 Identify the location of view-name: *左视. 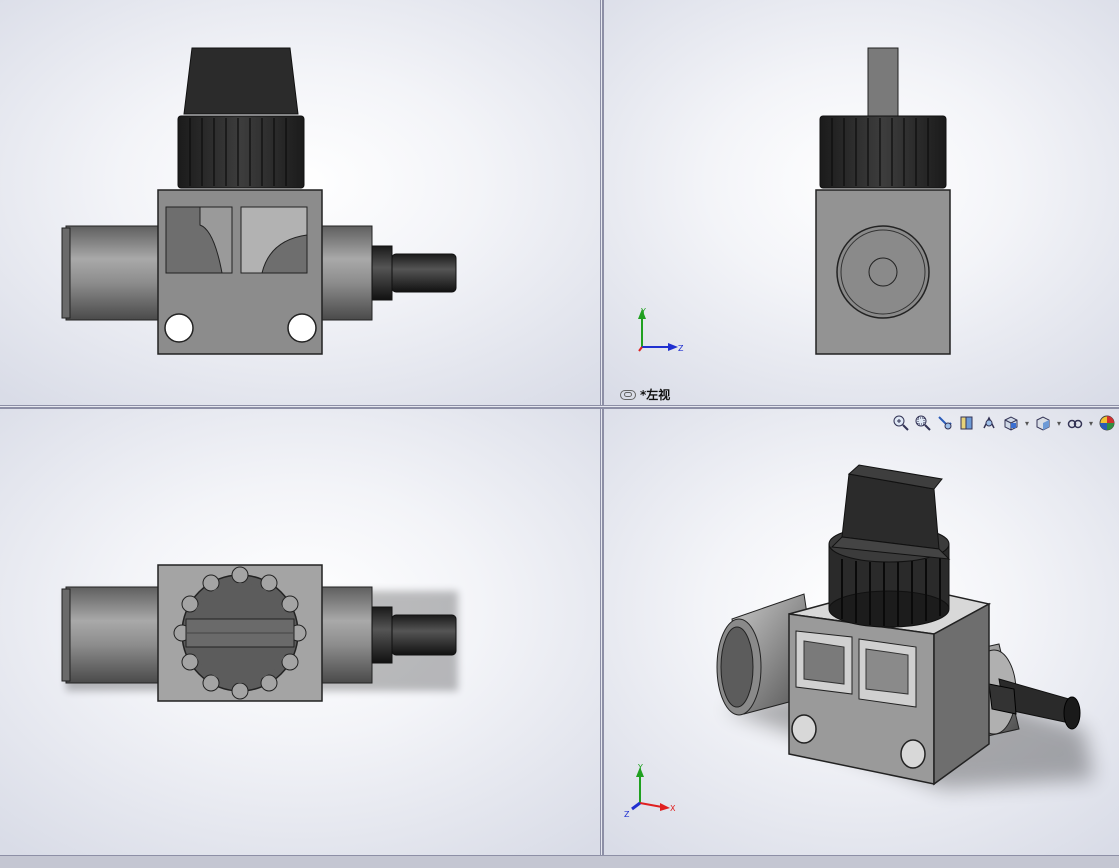
(655, 395).